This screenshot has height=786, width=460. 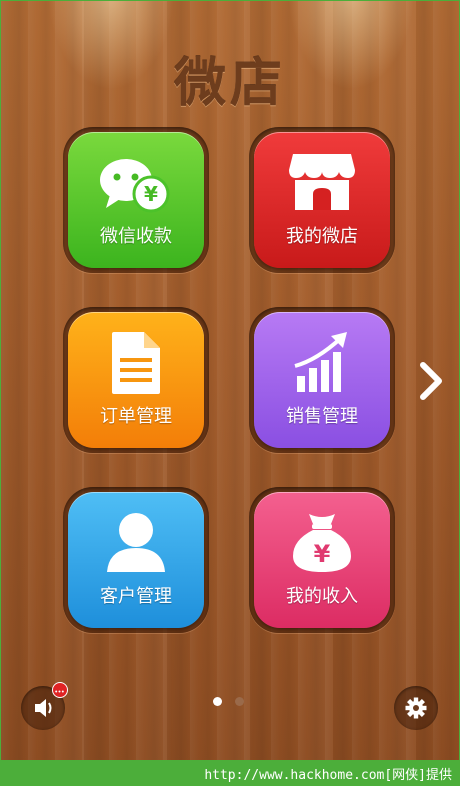 I want to click on tile-slot: 我的微店, so click(x=322, y=200).